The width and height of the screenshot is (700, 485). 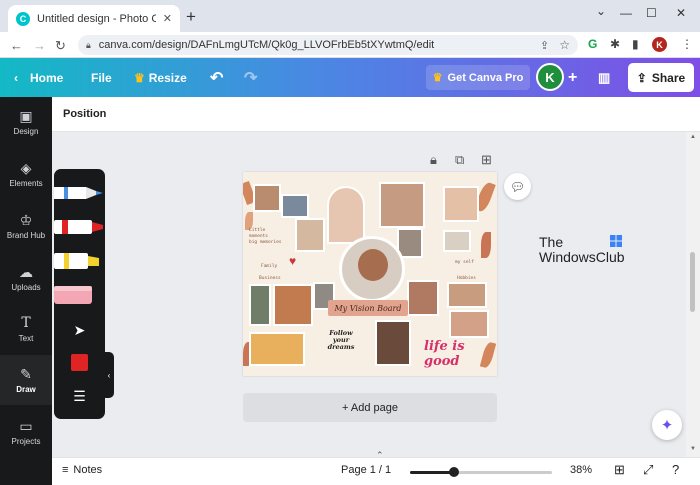 I want to click on close-tab-icon: ✕, so click(x=167, y=18).